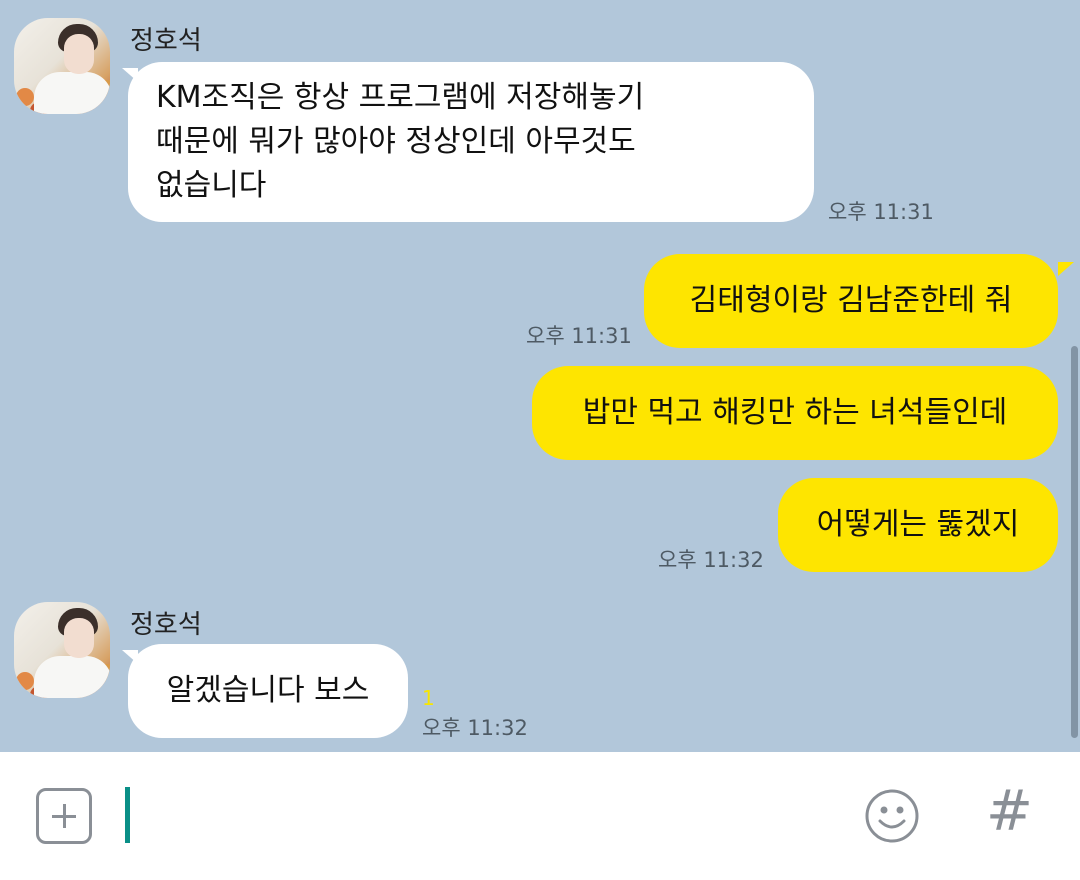 Image resolution: width=1080 pixels, height=880 pixels. I want to click on message-text: 밥만 먹고 해킹만 하는 녀석들인데, so click(795, 412).